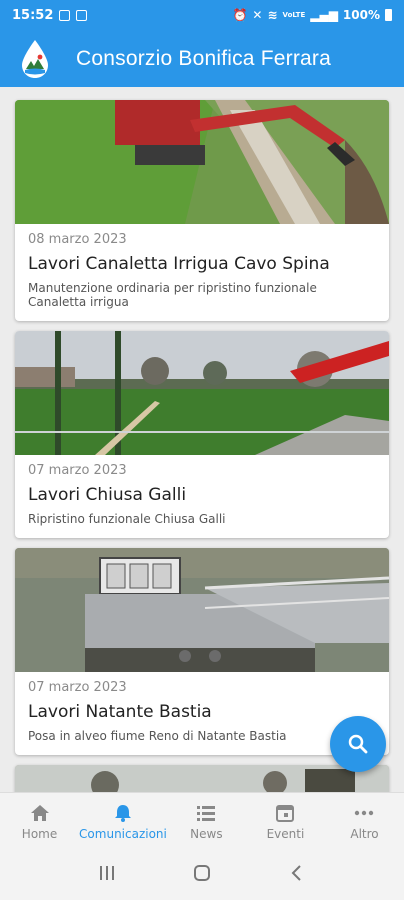 The image size is (404, 900). I want to click on system-navigation, so click(202, 875).